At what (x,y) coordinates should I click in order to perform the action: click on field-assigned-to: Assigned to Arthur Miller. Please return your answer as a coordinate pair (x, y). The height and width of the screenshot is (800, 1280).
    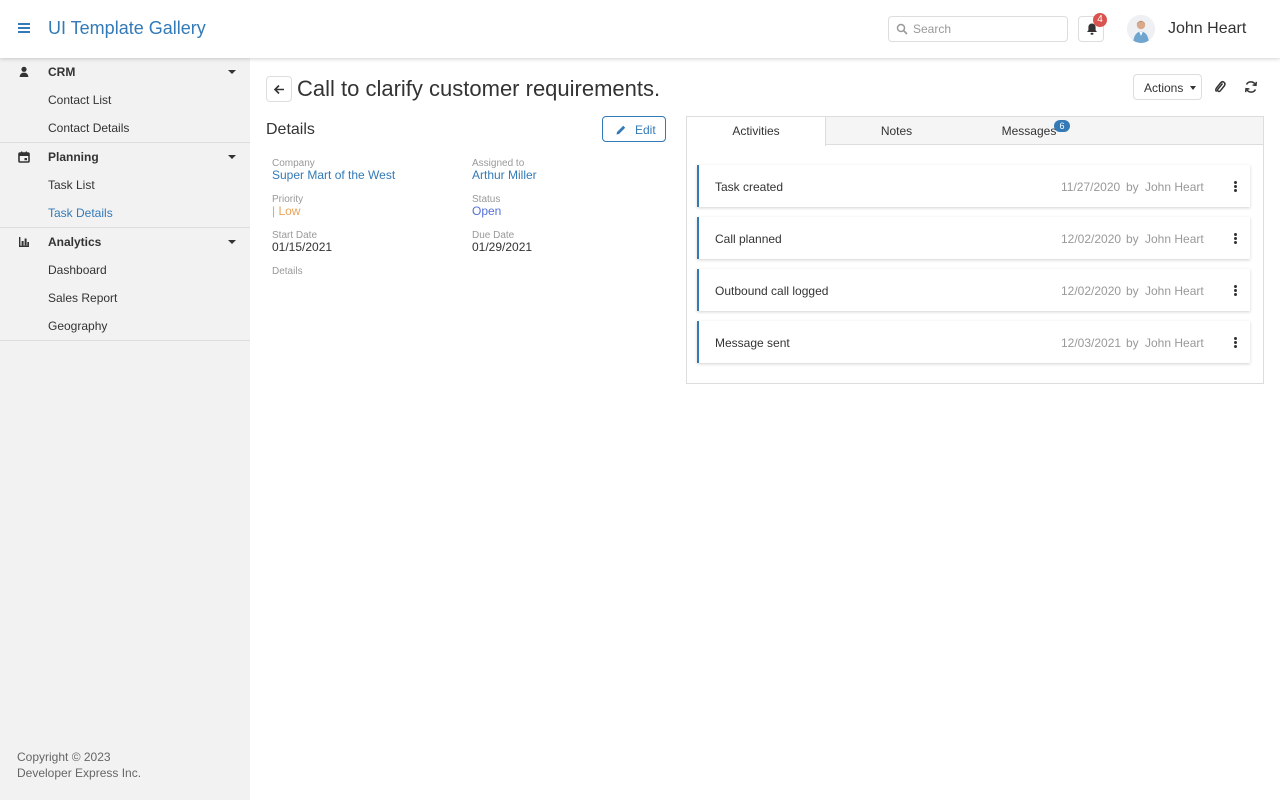
    Looking at the image, I should click on (567, 170).